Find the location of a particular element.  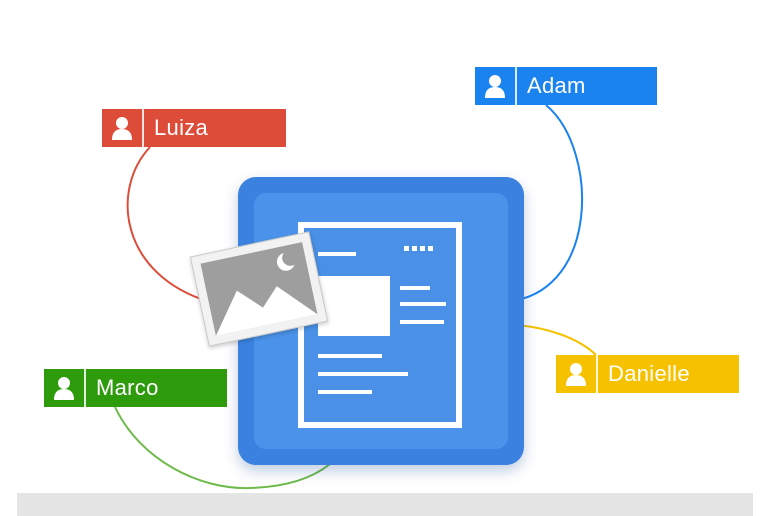

collaborator-name: Marco is located at coordinates (127, 387).